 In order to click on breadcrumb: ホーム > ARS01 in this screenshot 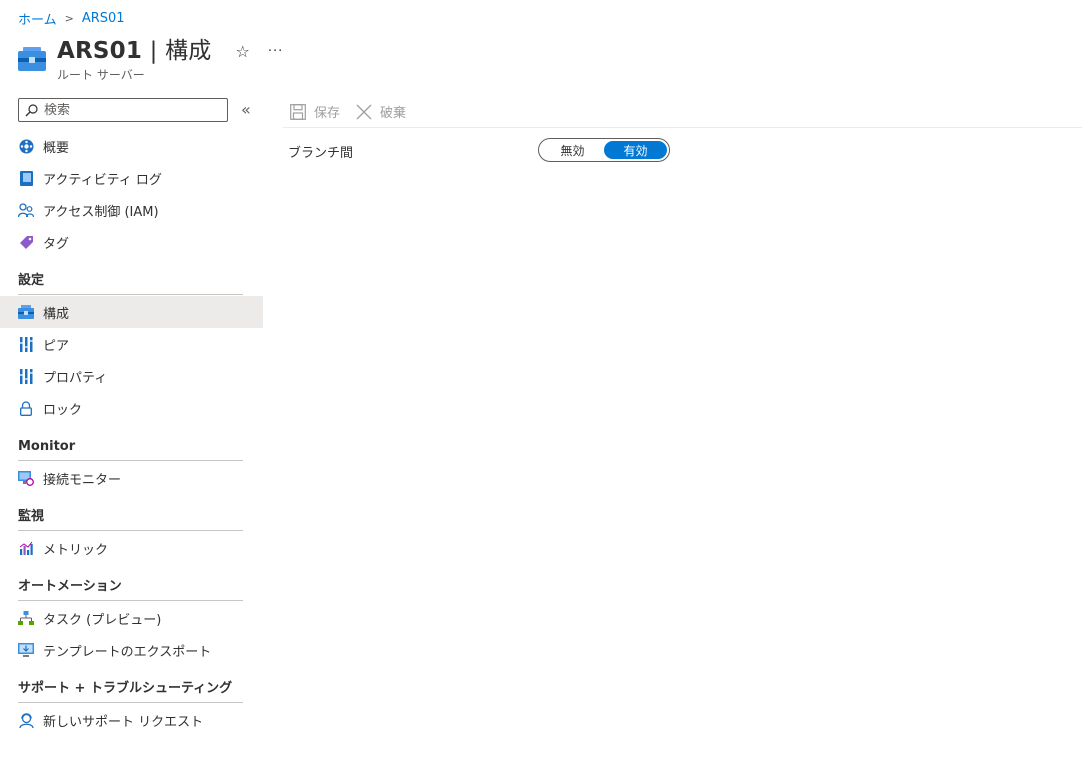, I will do `click(71, 18)`.